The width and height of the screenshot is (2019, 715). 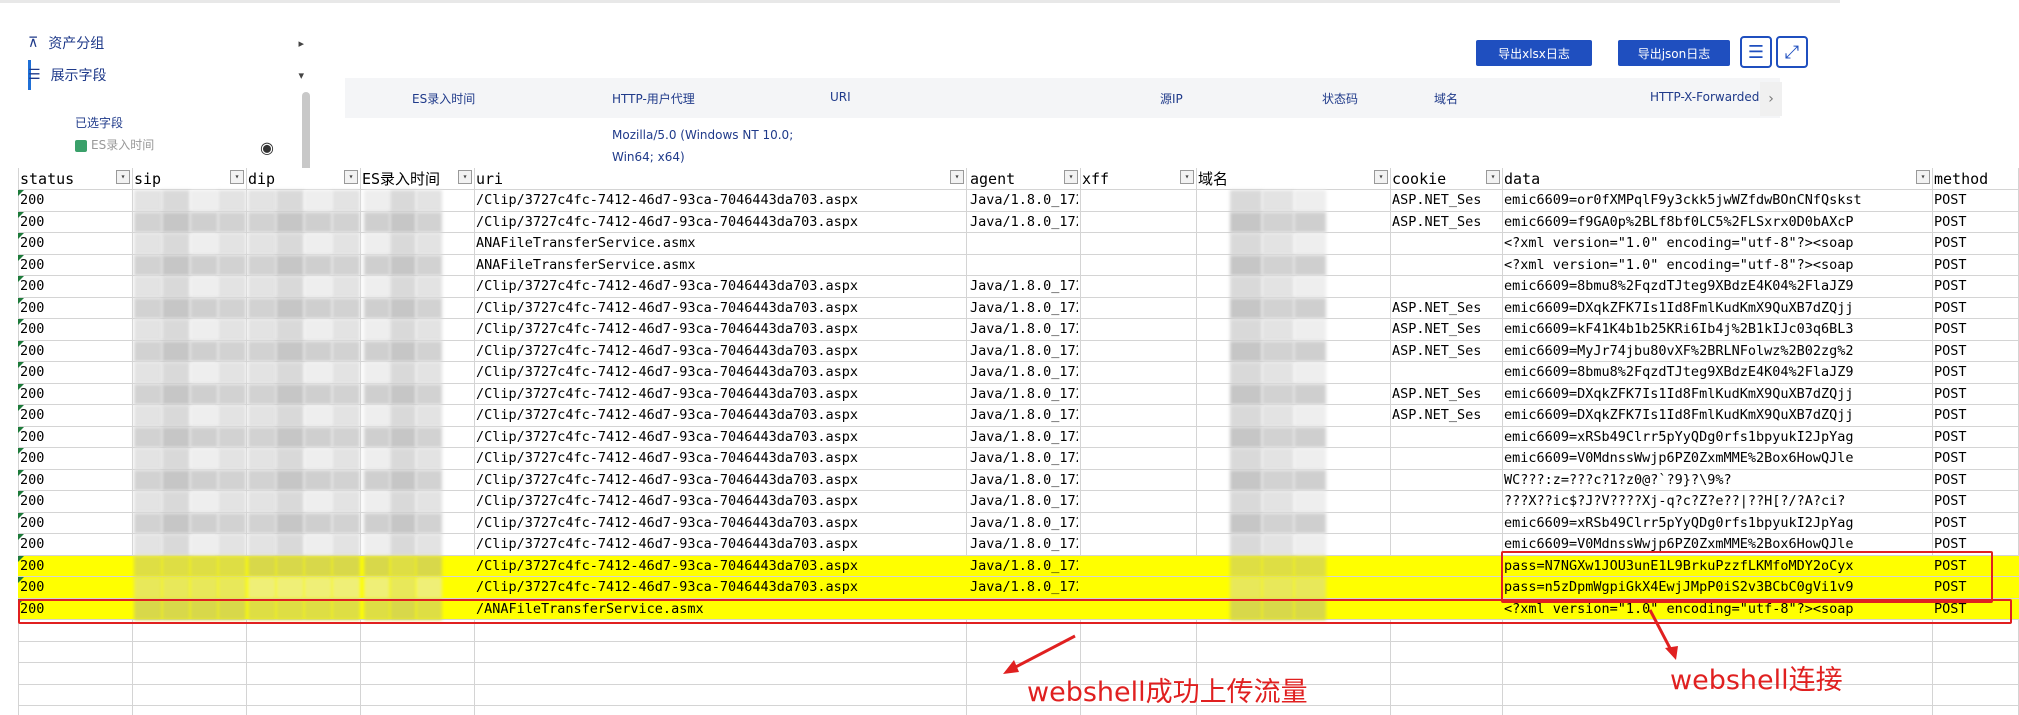 What do you see at coordinates (489, 179) in the screenshot?
I see `column-header-uri: uri` at bounding box center [489, 179].